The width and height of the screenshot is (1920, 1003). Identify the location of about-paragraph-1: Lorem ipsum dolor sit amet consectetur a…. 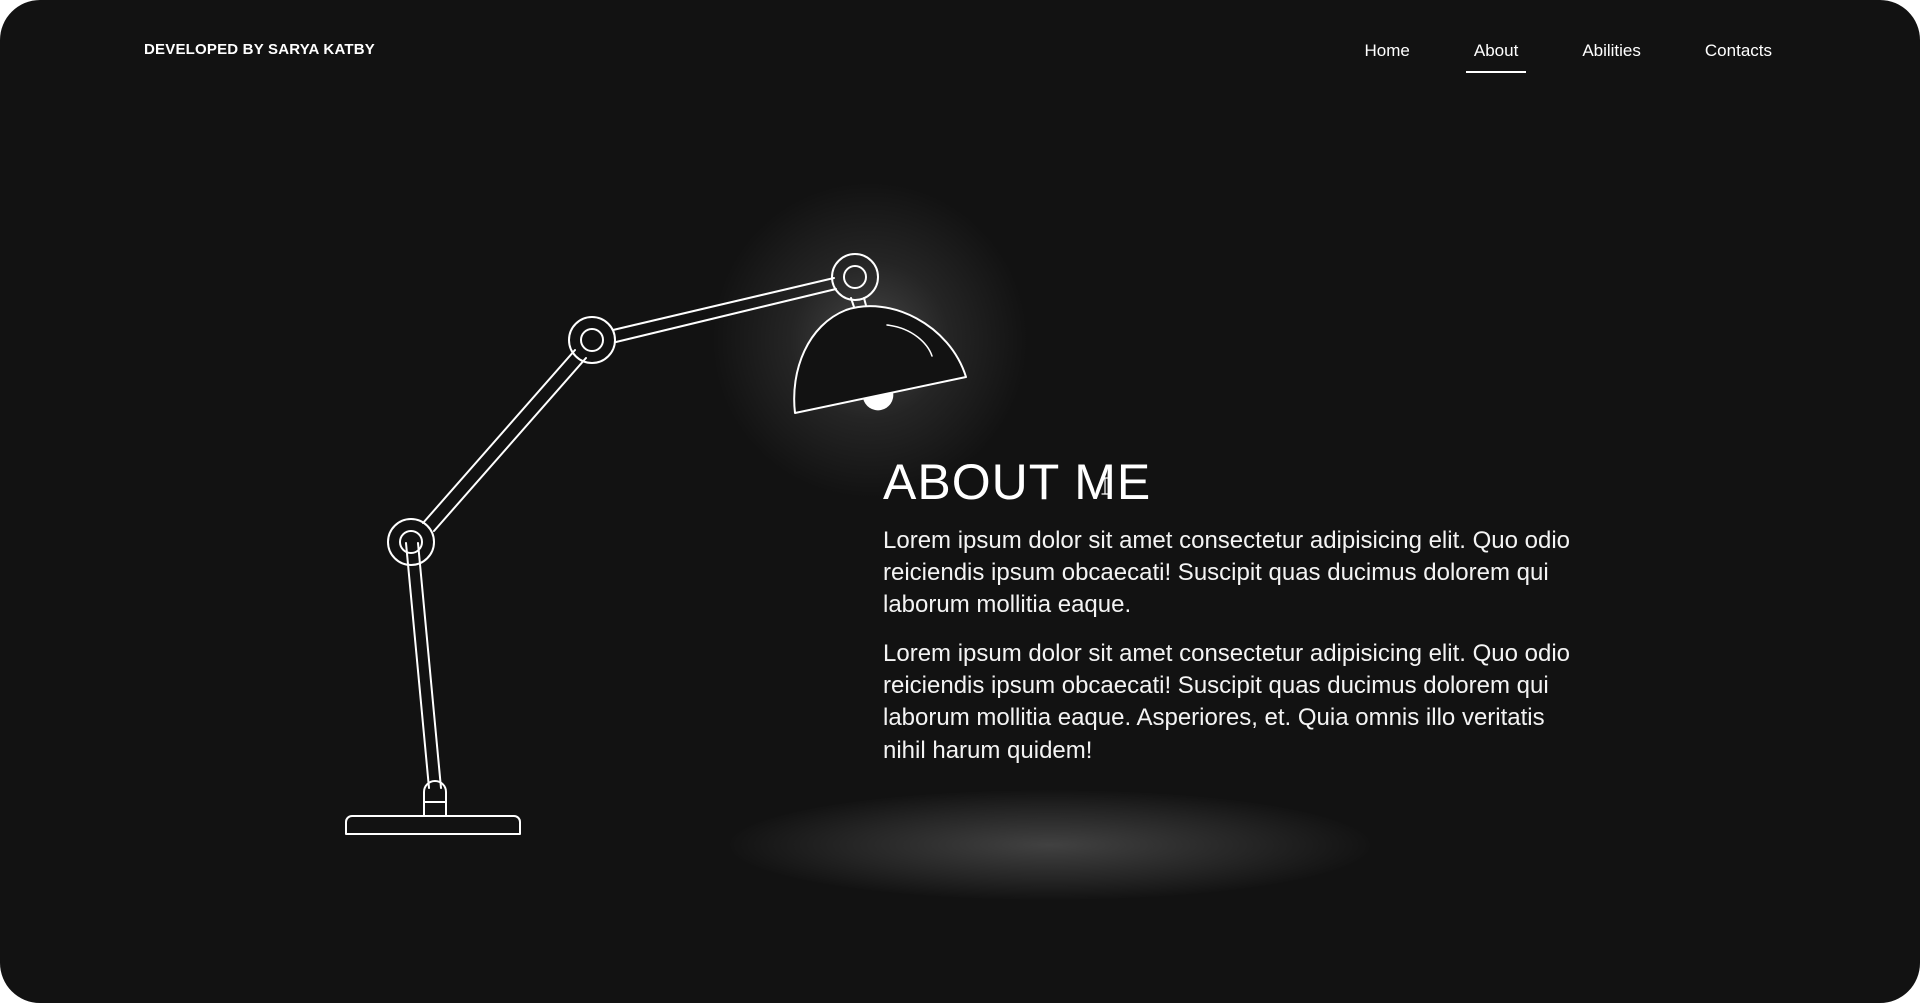
(1226, 572).